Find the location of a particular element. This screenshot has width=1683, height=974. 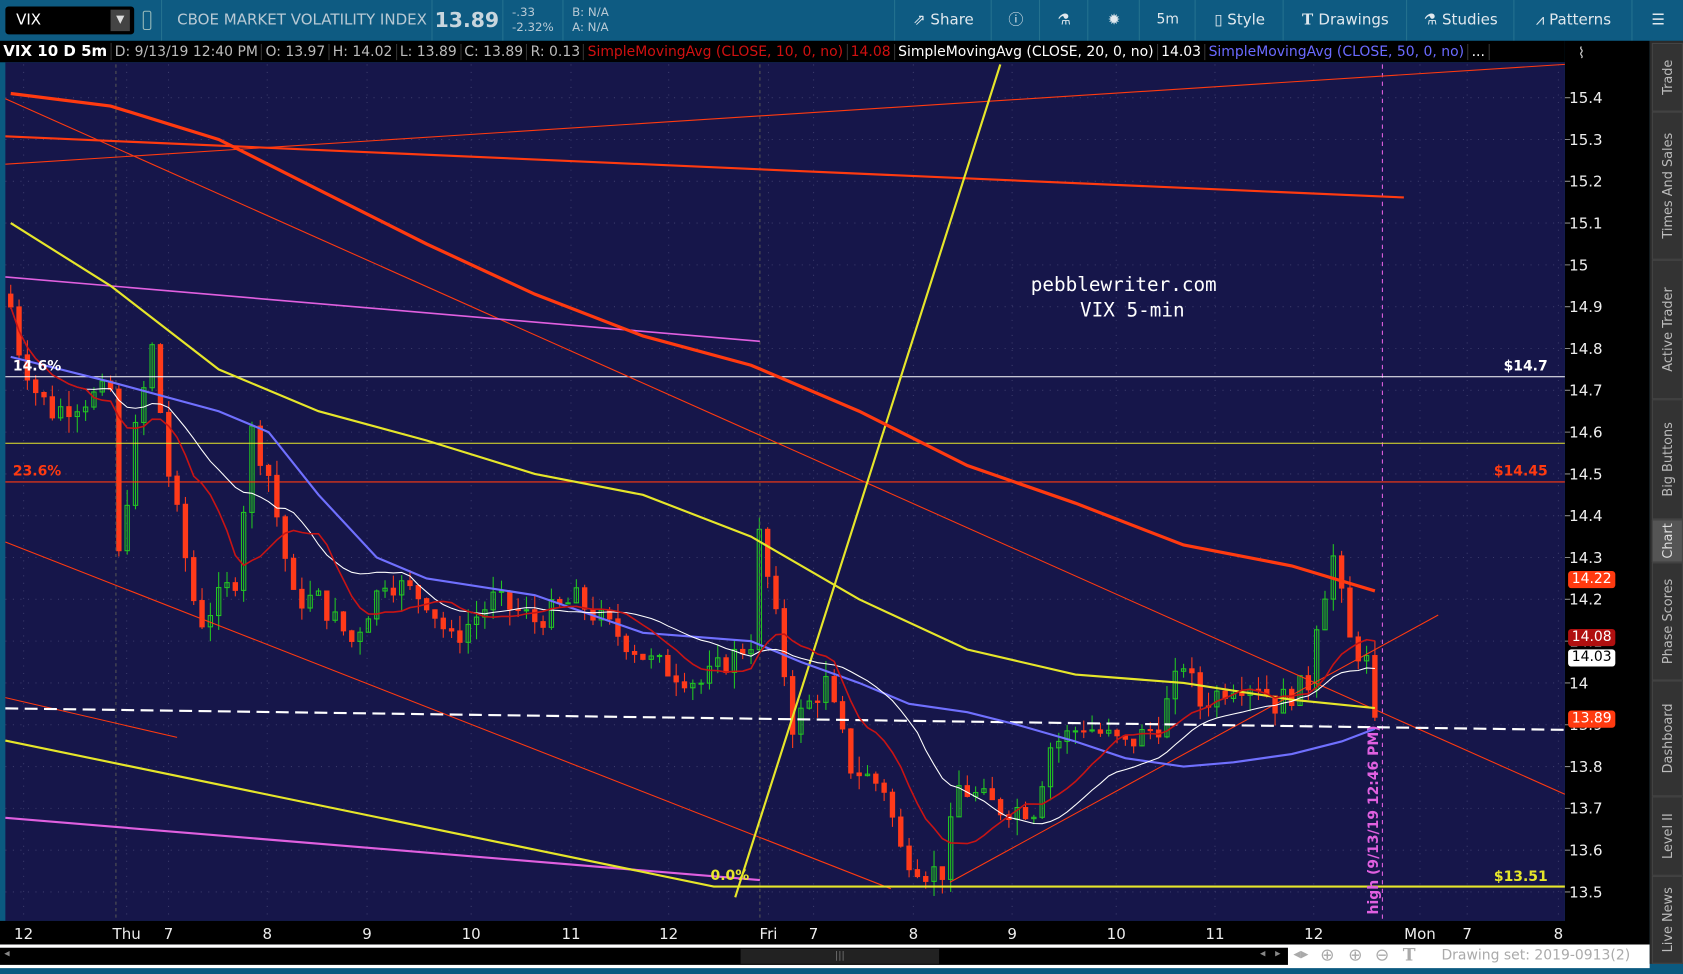

drawing-set-selector: Drawing set: 2019-0913(2) is located at coordinates (1535, 956).